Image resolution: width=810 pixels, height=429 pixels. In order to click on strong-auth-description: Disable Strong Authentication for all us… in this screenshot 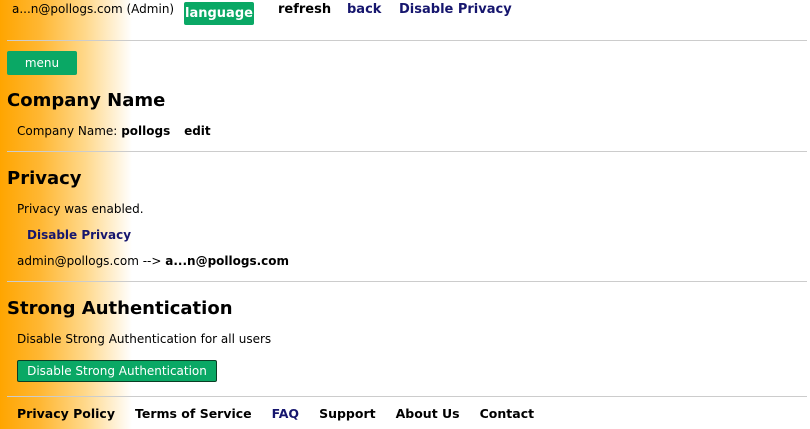, I will do `click(144, 339)`.